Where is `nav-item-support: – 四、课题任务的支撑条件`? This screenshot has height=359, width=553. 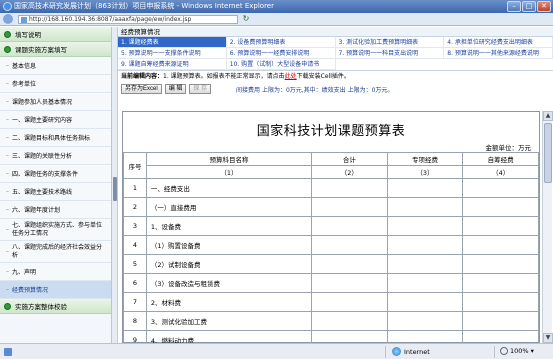 nav-item-support: – 四、课题任务的支撑条件 is located at coordinates (55, 174).